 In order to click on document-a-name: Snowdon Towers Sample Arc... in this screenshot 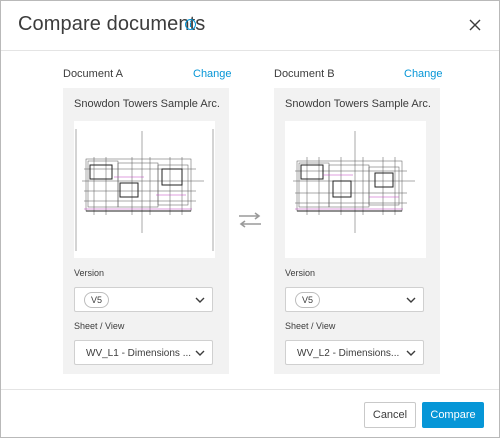, I will do `click(147, 104)`.